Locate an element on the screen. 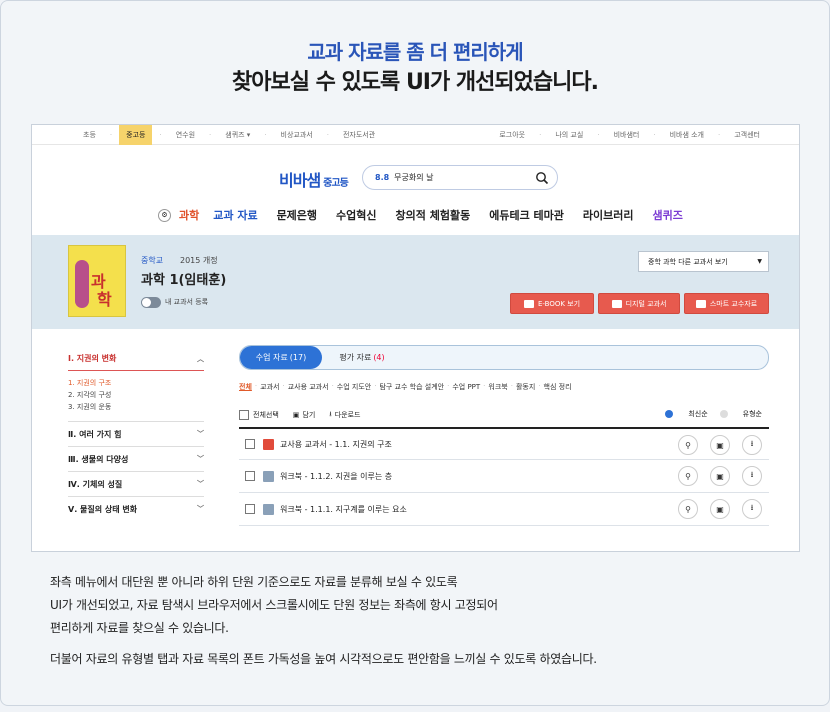  nav-creative-activity: 창의적 체험활동 is located at coordinates (433, 215).